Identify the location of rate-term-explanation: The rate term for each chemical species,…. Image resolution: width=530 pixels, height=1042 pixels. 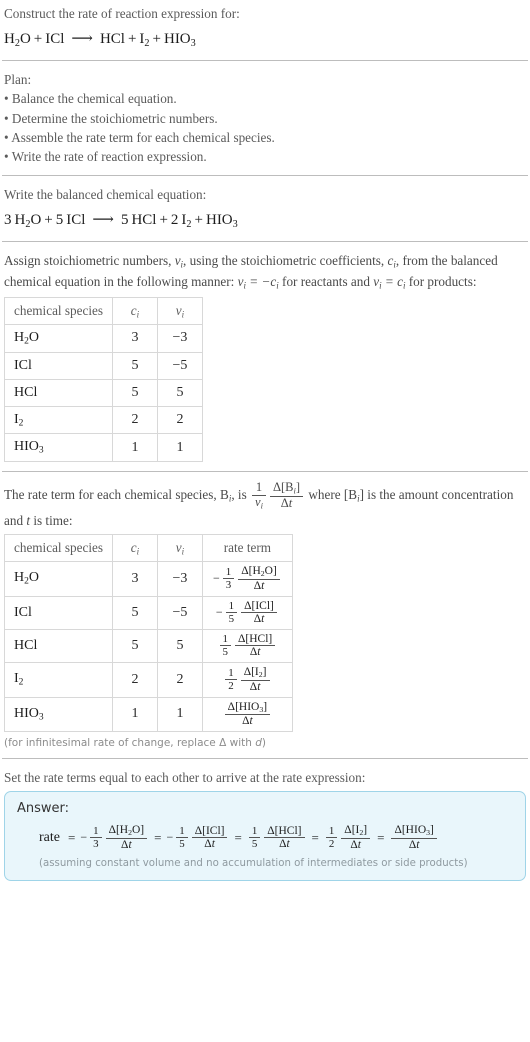
(265, 505).